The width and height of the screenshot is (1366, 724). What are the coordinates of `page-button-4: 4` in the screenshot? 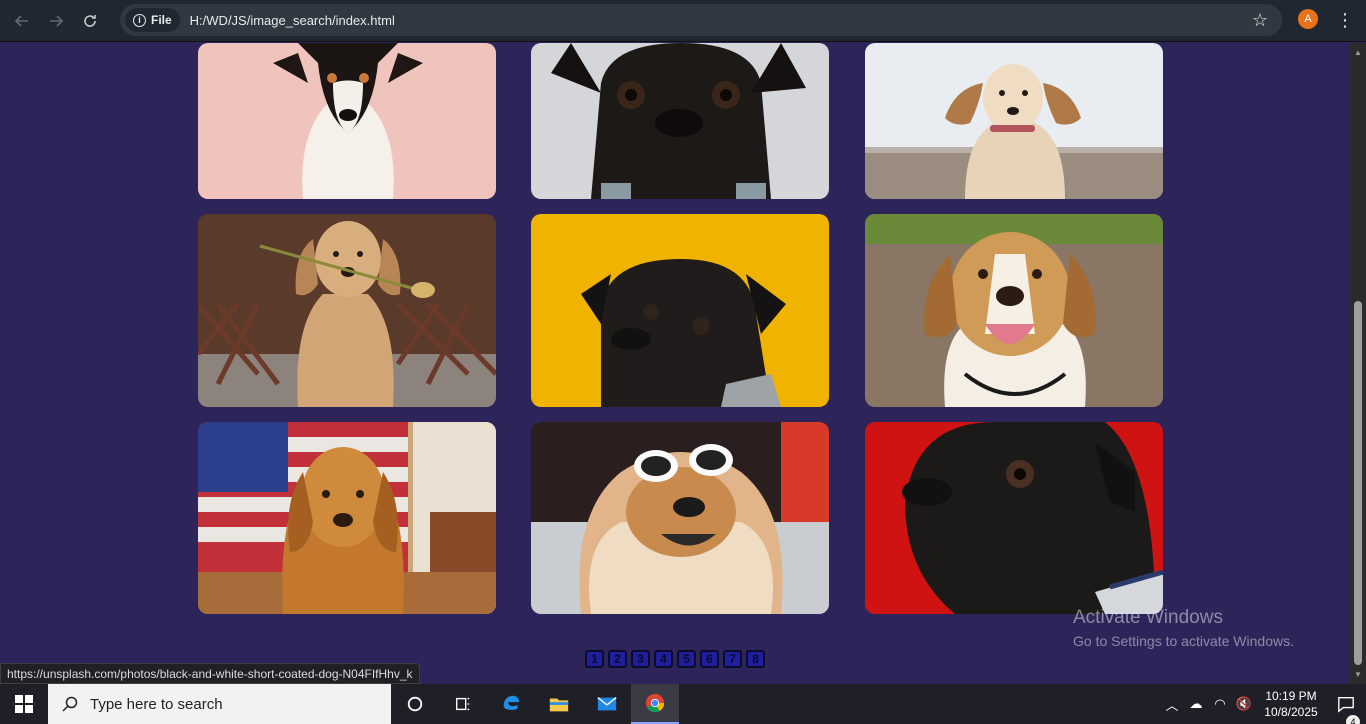 It's located at (663, 659).